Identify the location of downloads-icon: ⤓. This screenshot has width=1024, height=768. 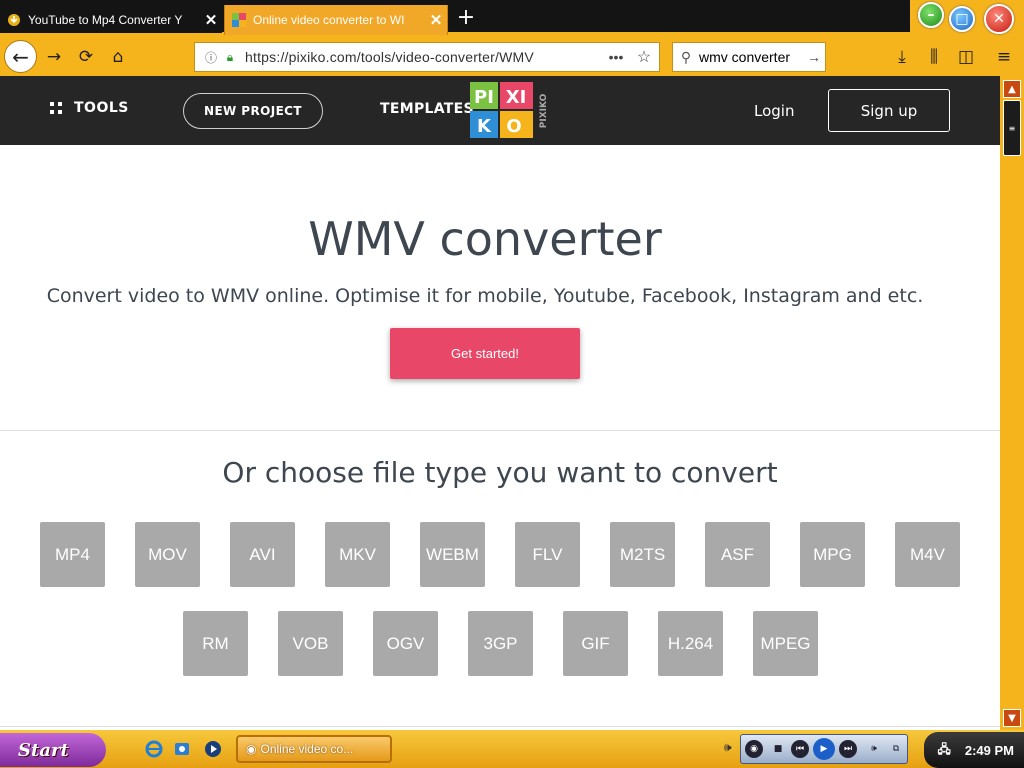
(902, 57).